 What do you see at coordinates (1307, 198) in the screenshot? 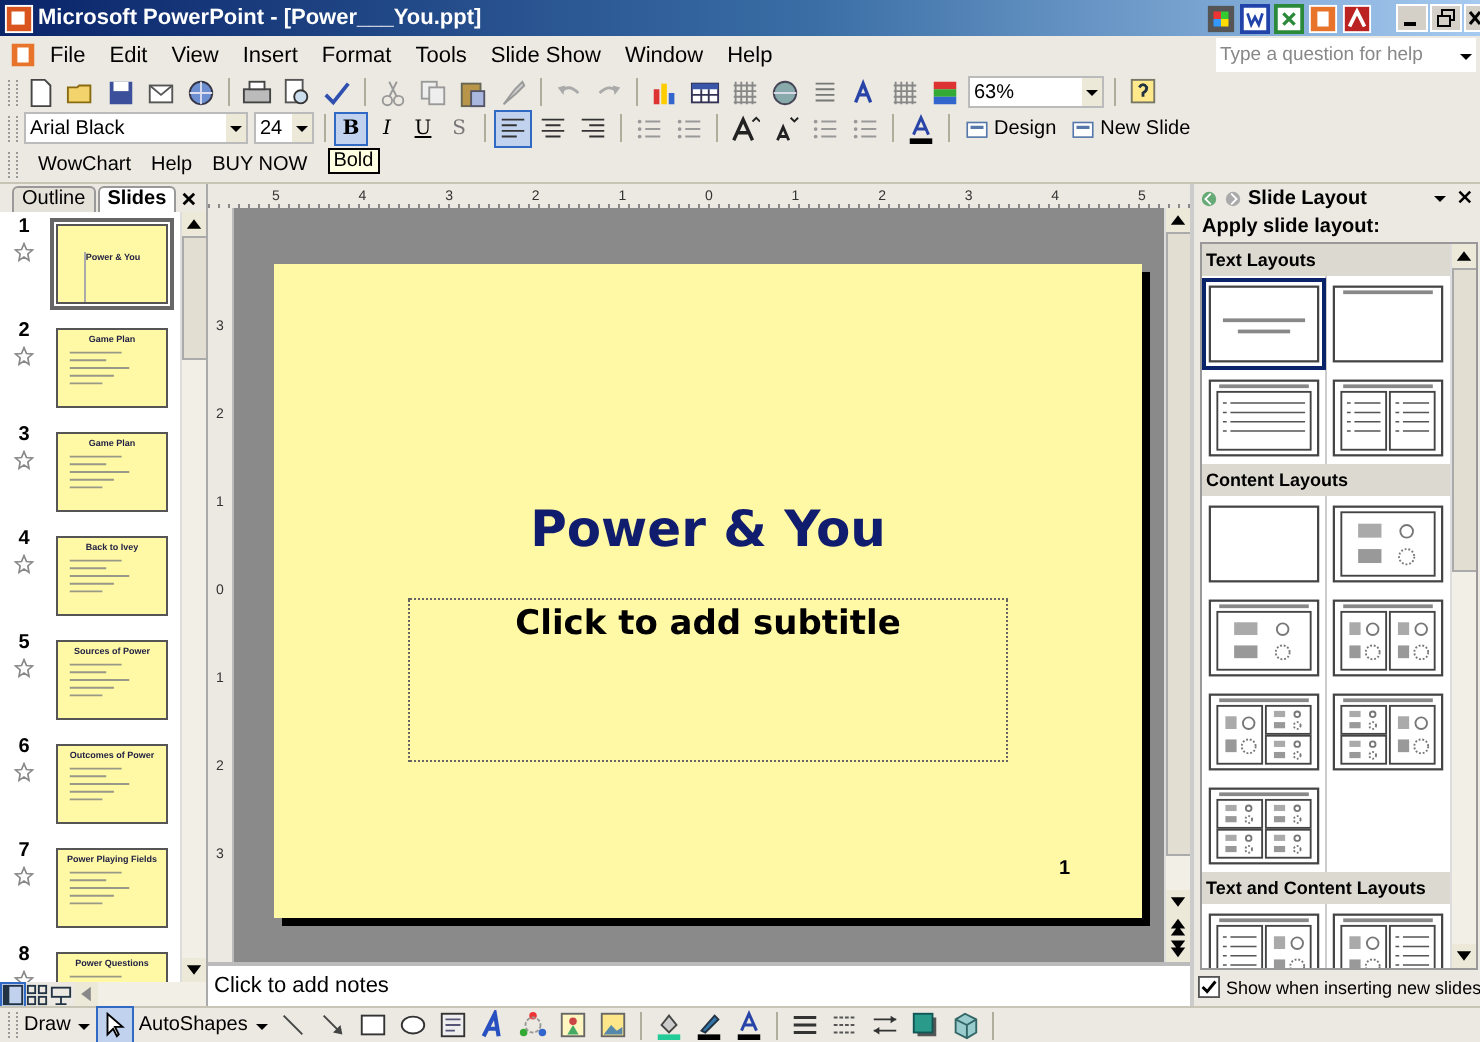
I see `task-pane-title: Slide Layout` at bounding box center [1307, 198].